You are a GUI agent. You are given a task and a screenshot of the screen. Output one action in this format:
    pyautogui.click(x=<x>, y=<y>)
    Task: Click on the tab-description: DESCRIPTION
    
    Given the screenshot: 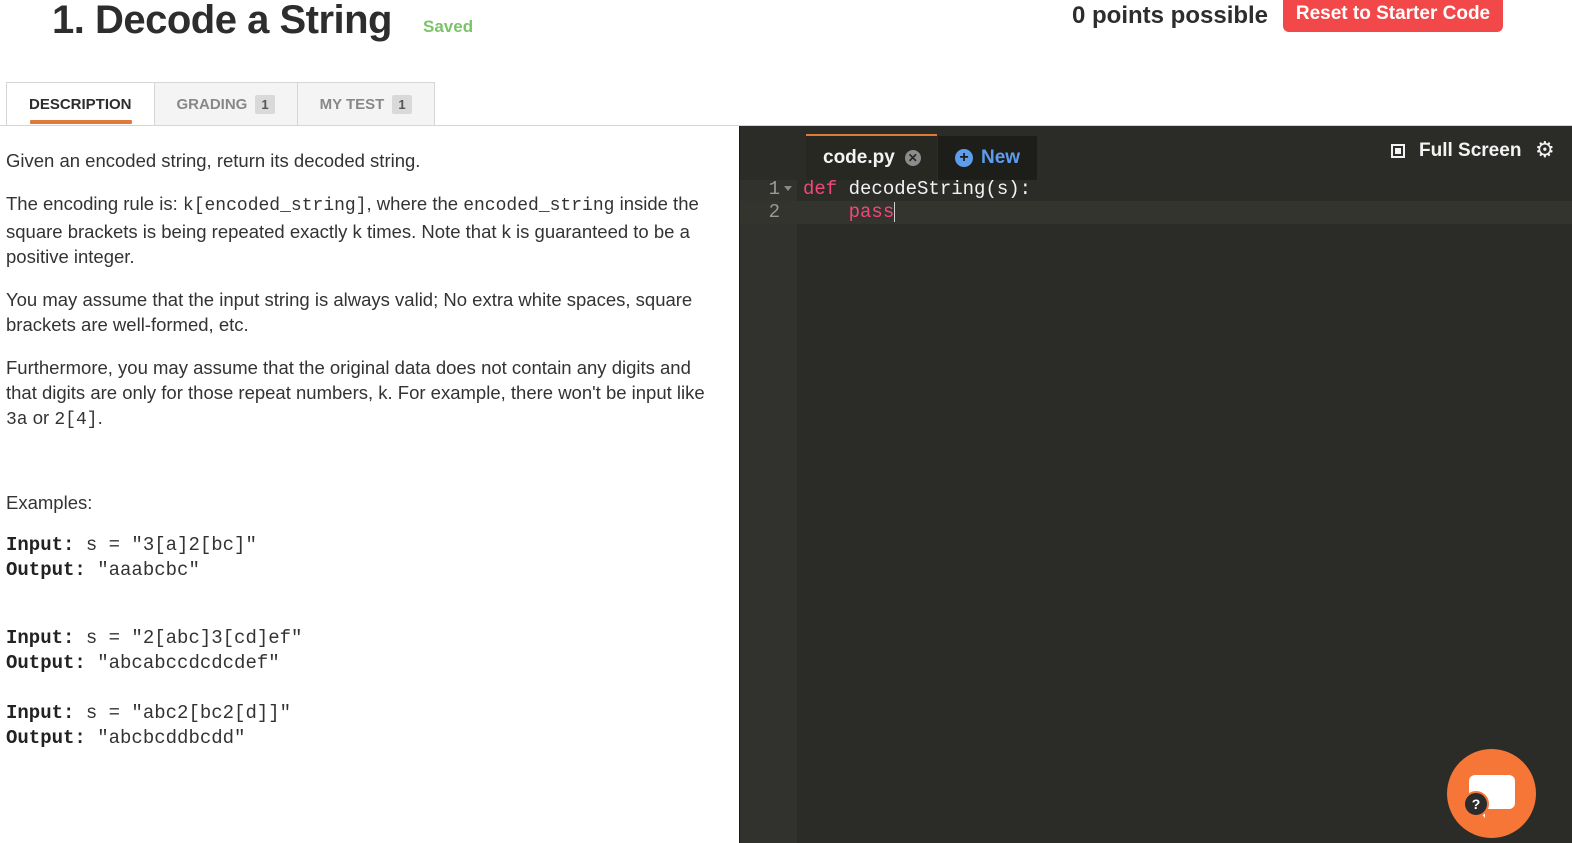 What is the action you would take?
    pyautogui.click(x=80, y=104)
    